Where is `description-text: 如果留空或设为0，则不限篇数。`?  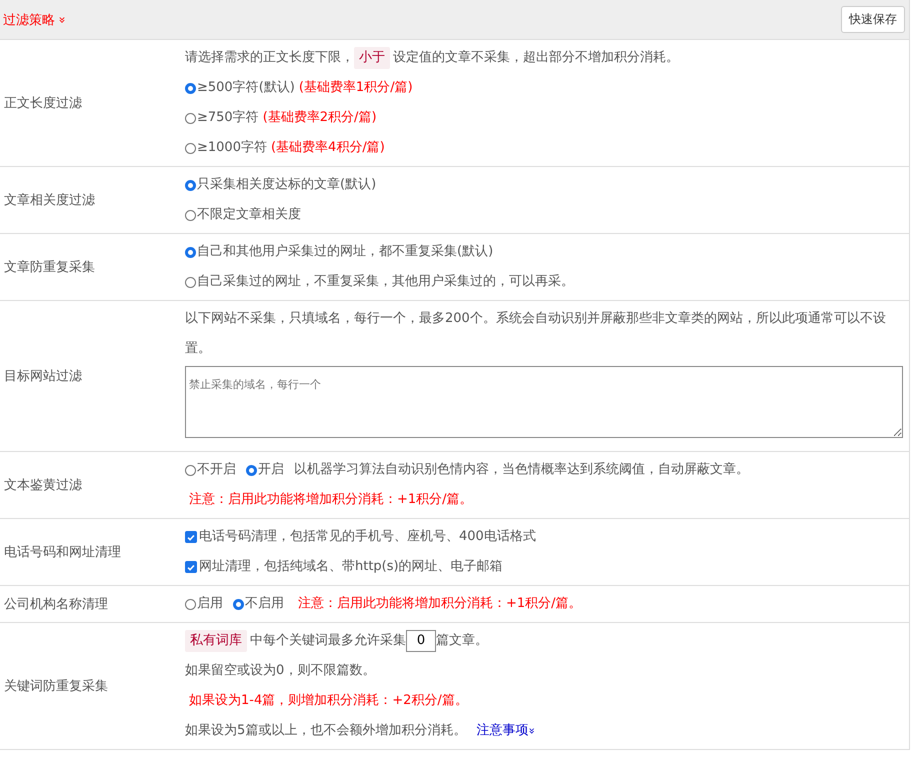
description-text: 如果留空或设为0，则不限篇数。 is located at coordinates (280, 671).